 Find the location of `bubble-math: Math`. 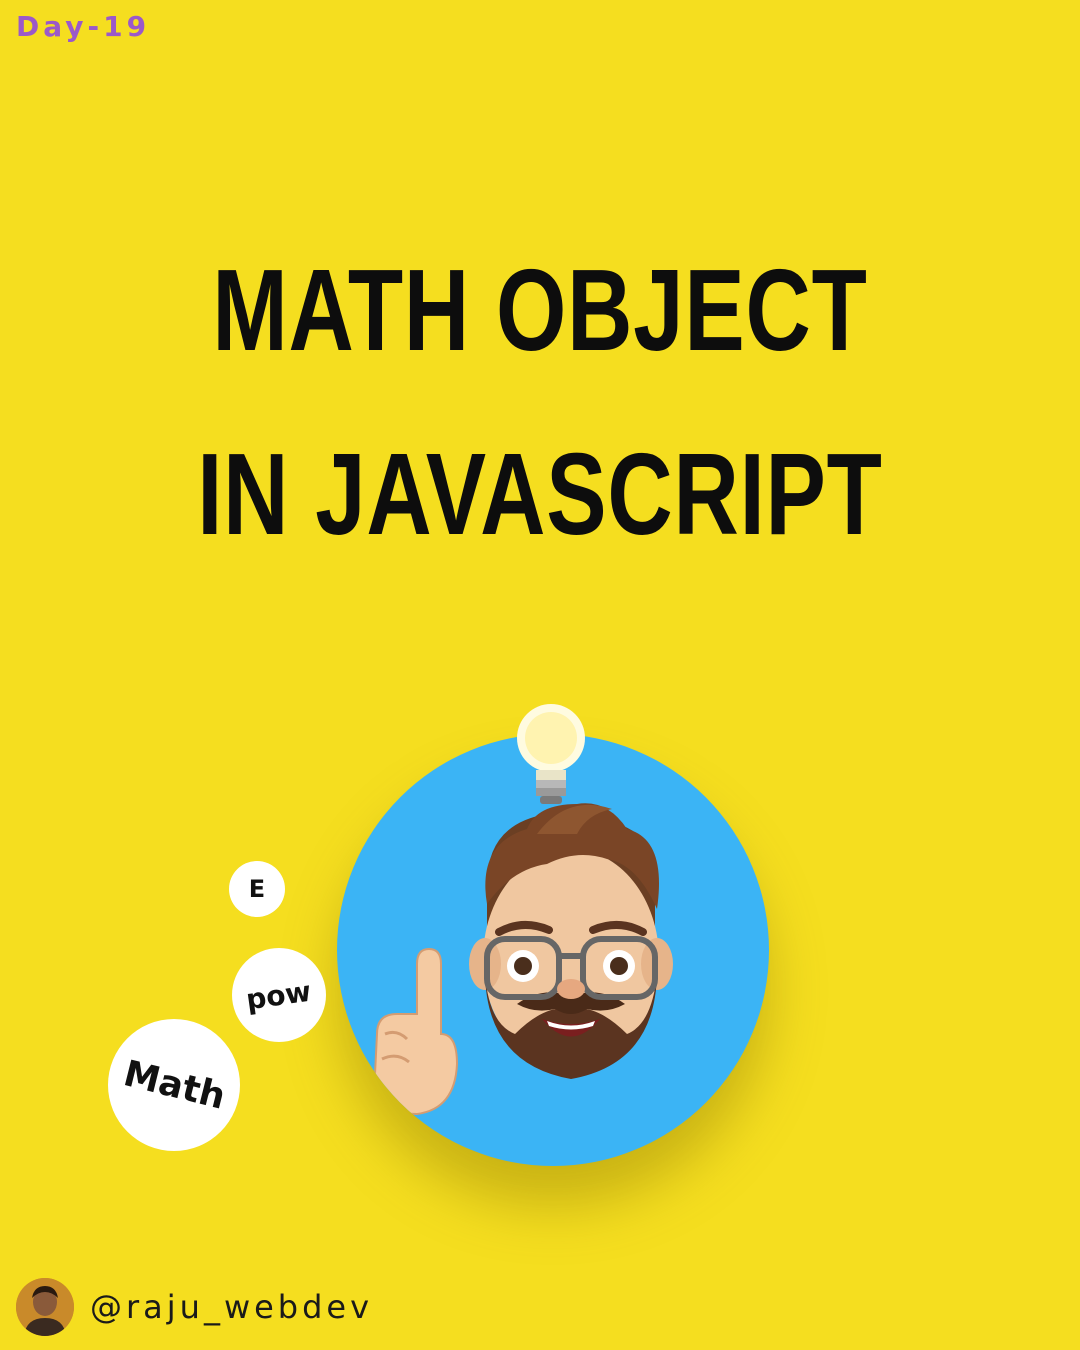

bubble-math: Math is located at coordinates (174, 1085).